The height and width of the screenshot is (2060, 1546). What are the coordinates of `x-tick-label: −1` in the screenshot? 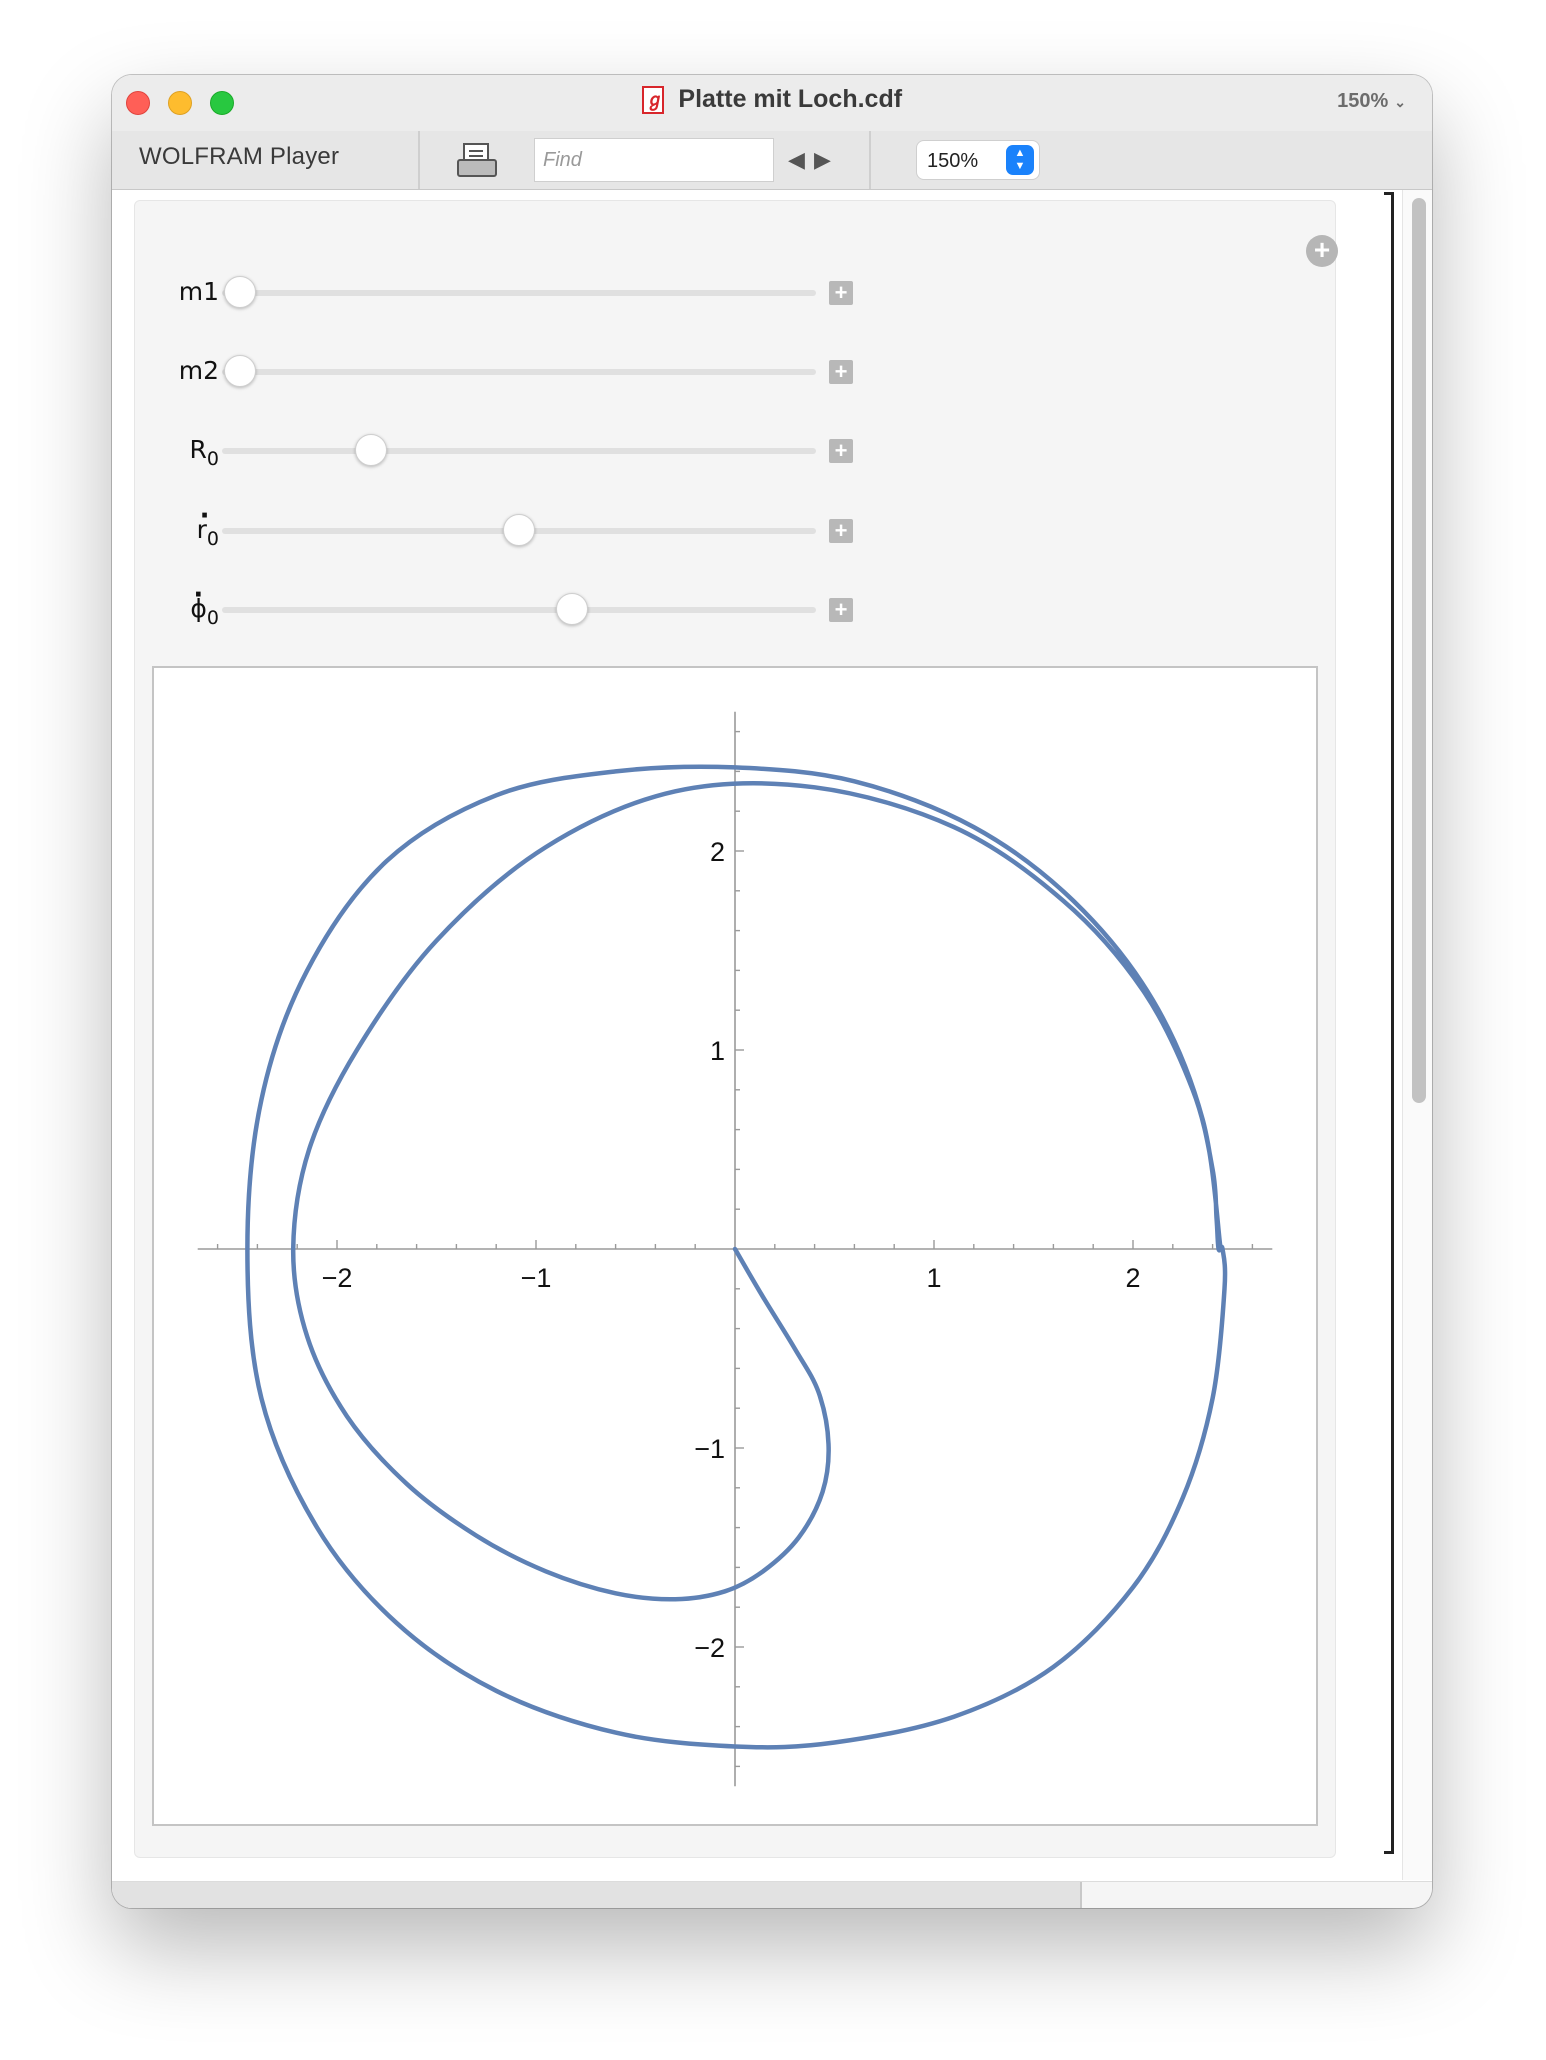 It's located at (536, 1278).